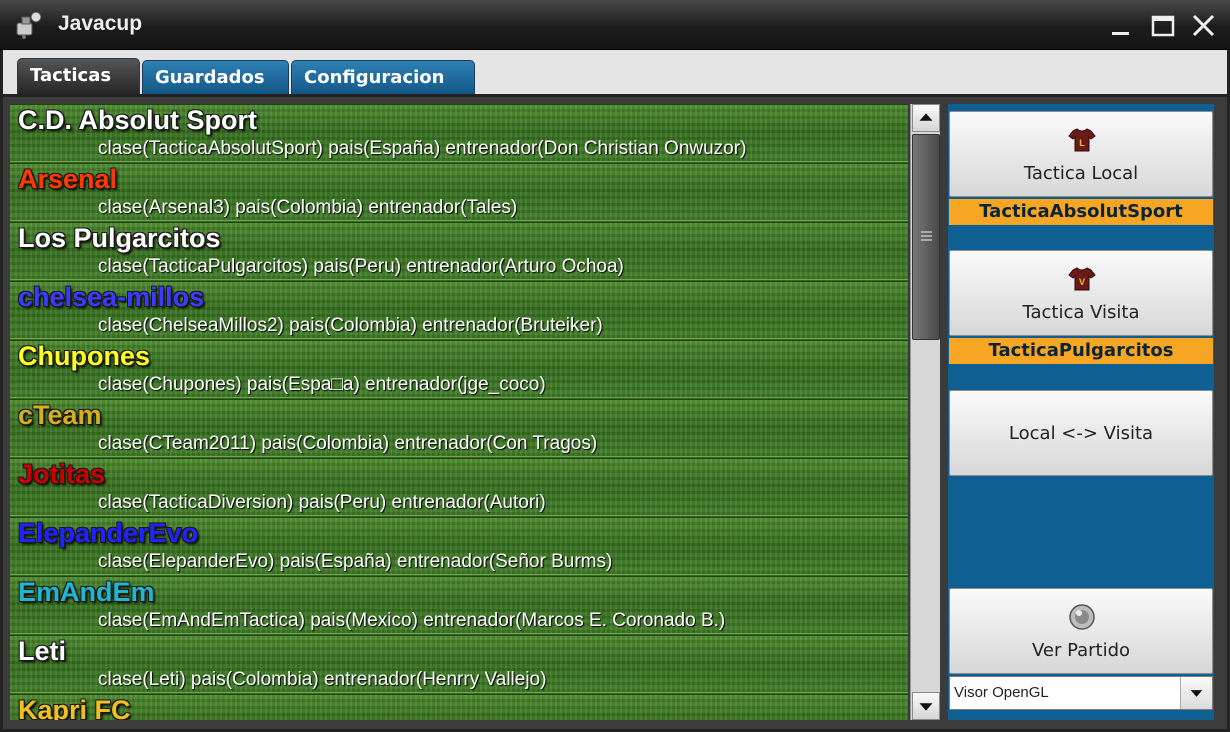  What do you see at coordinates (1081, 154) in the screenshot?
I see `tactica-local-button: L Tactica Local` at bounding box center [1081, 154].